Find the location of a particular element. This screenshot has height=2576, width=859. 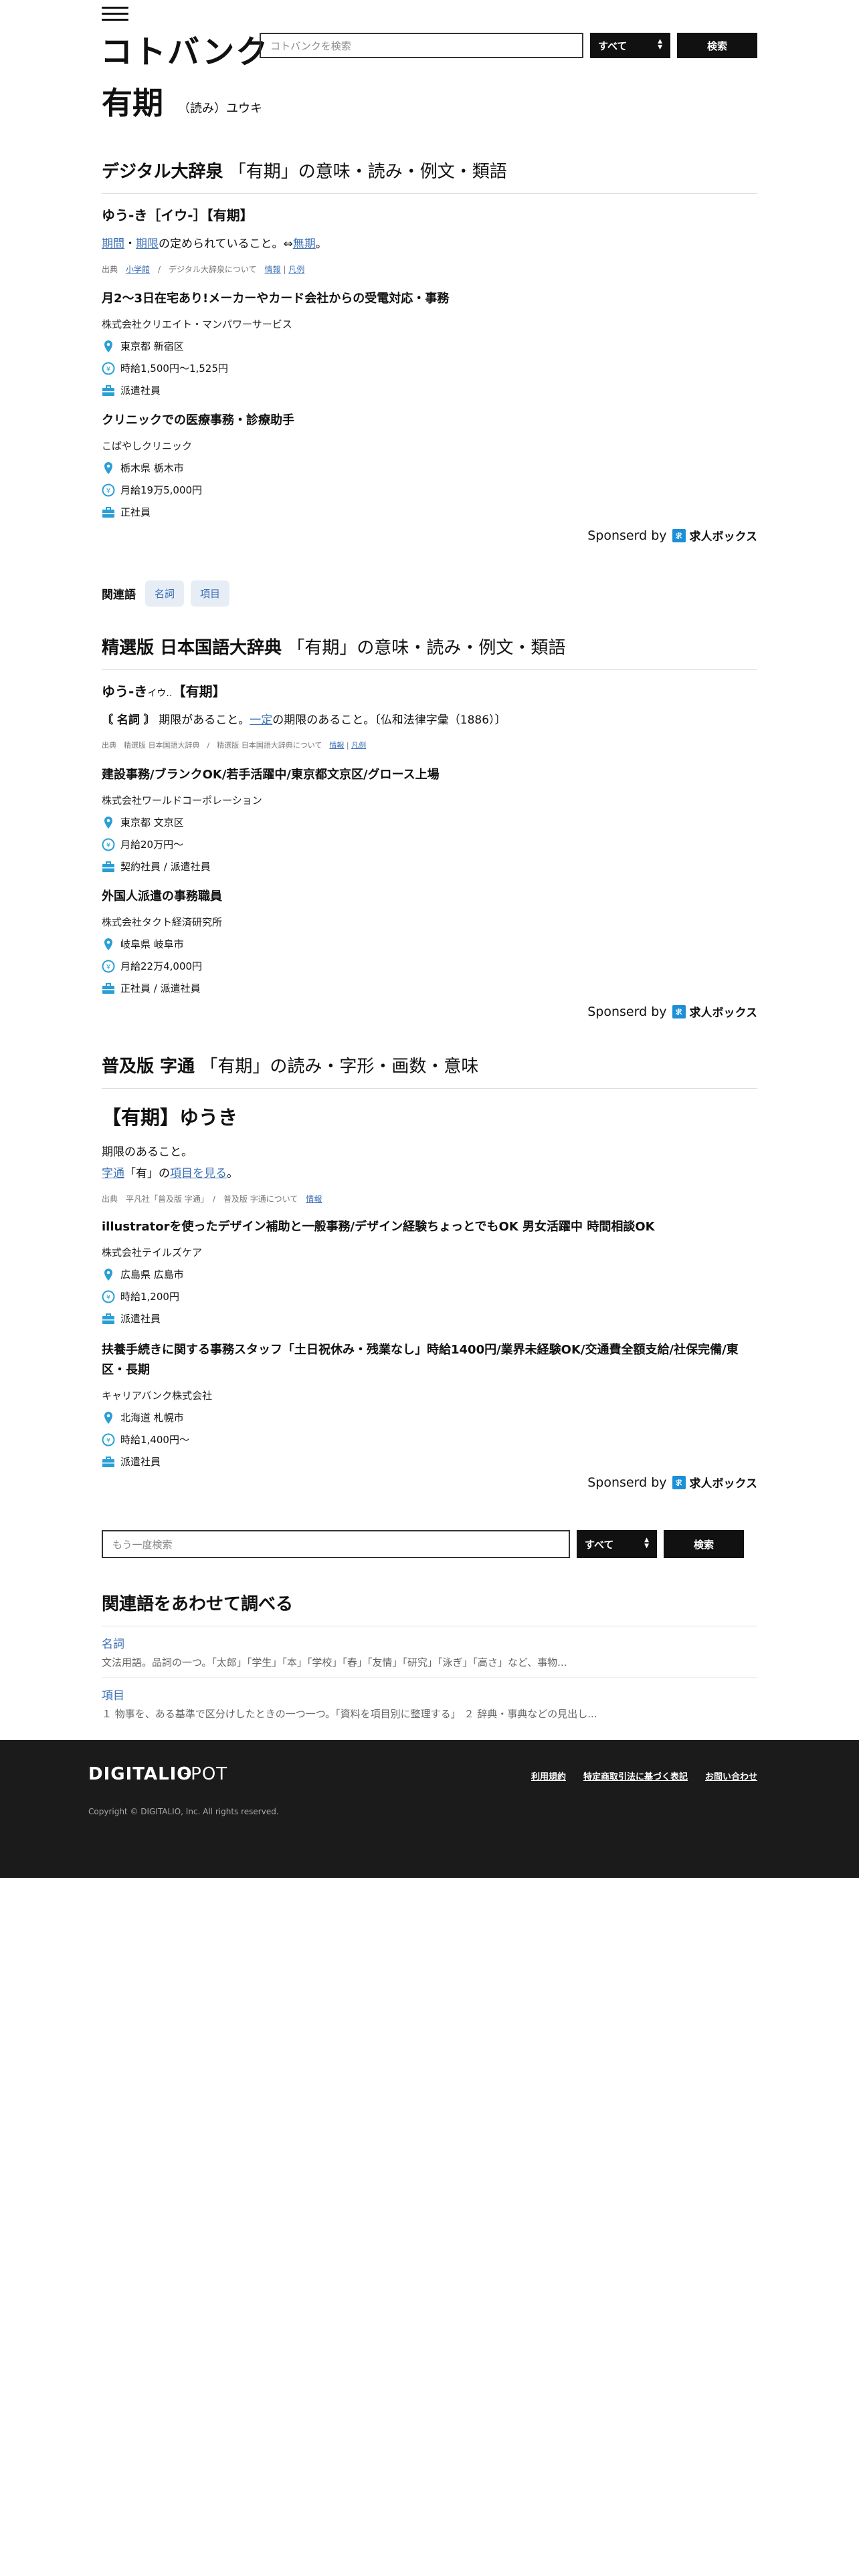

search-again-button: 検索 is located at coordinates (704, 1544).